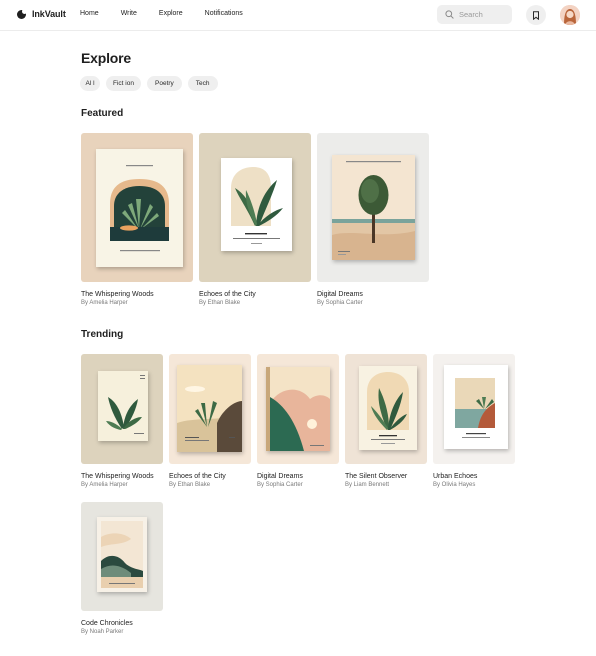  I want to click on featured-book-card: Digital Dreams By Sophia Carter, so click(373, 219).